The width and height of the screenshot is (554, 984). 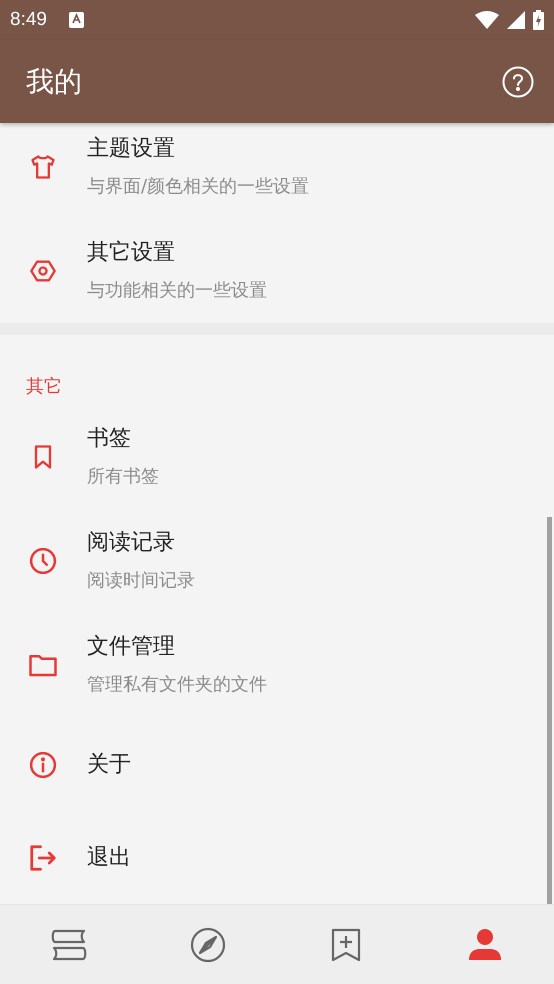 I want to click on keyboard-notification-icon, so click(x=76, y=20).